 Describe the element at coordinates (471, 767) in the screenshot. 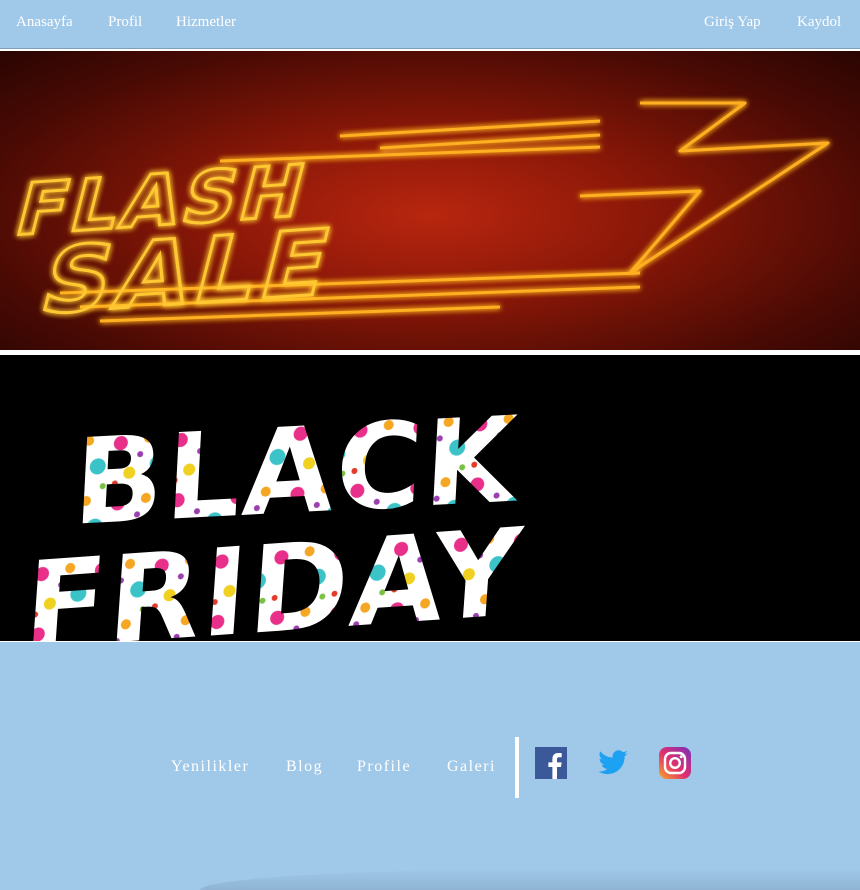

I see `footer-link-gallery: Galeri` at that location.